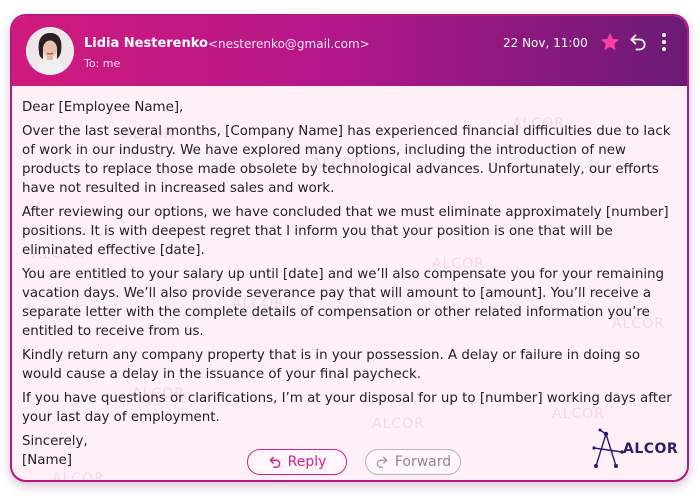 Image resolution: width=700 pixels, height=500 pixels. I want to click on star-icon, so click(610, 42).